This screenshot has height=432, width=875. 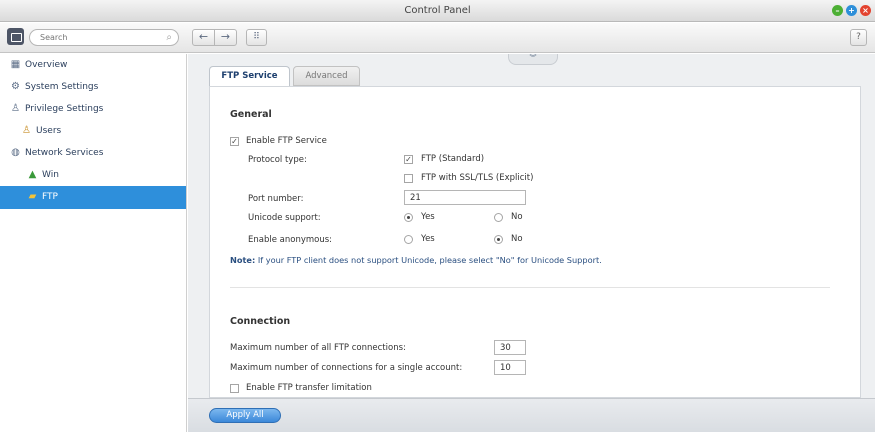 What do you see at coordinates (453, 159) in the screenshot?
I see `ftp-standard-label: FTP (Standard)` at bounding box center [453, 159].